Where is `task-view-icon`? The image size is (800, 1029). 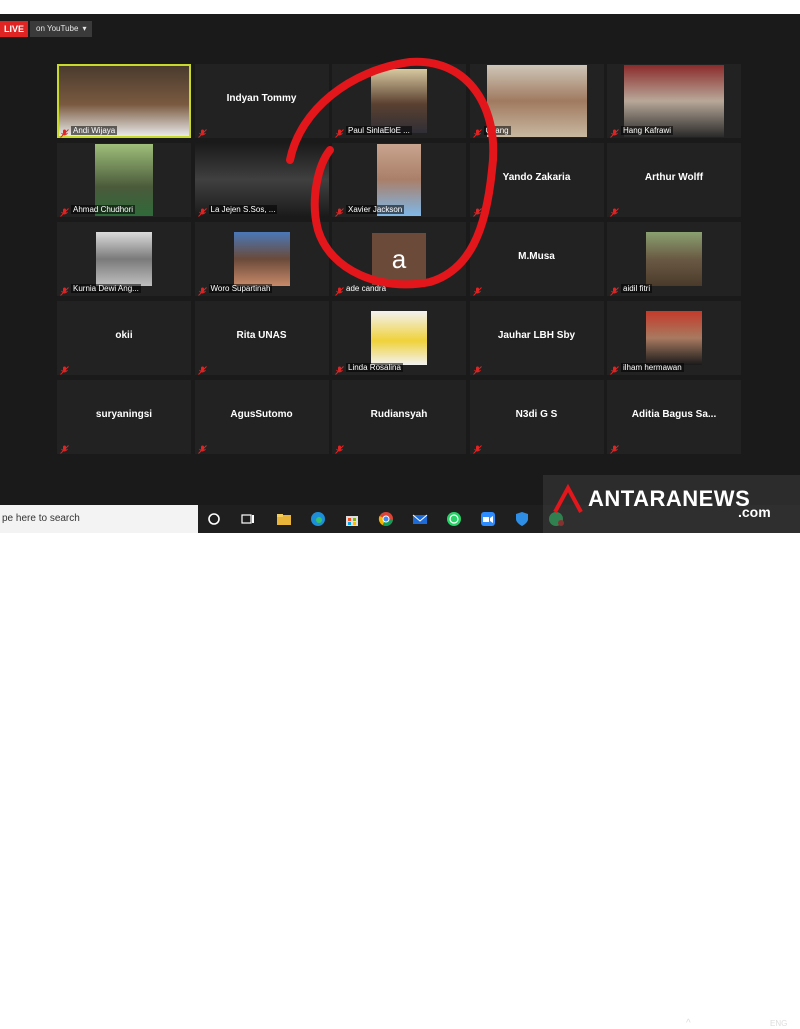
task-view-icon is located at coordinates (248, 519).